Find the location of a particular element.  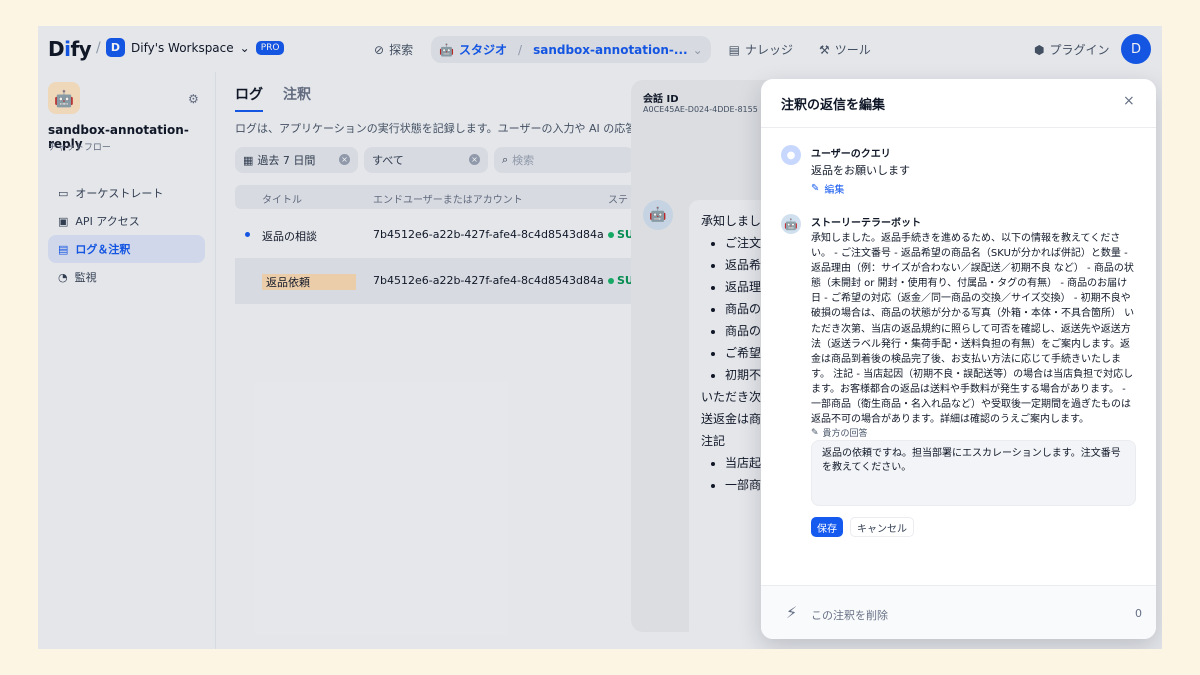

reply-label-text: 貴方の回答 is located at coordinates (845, 434).